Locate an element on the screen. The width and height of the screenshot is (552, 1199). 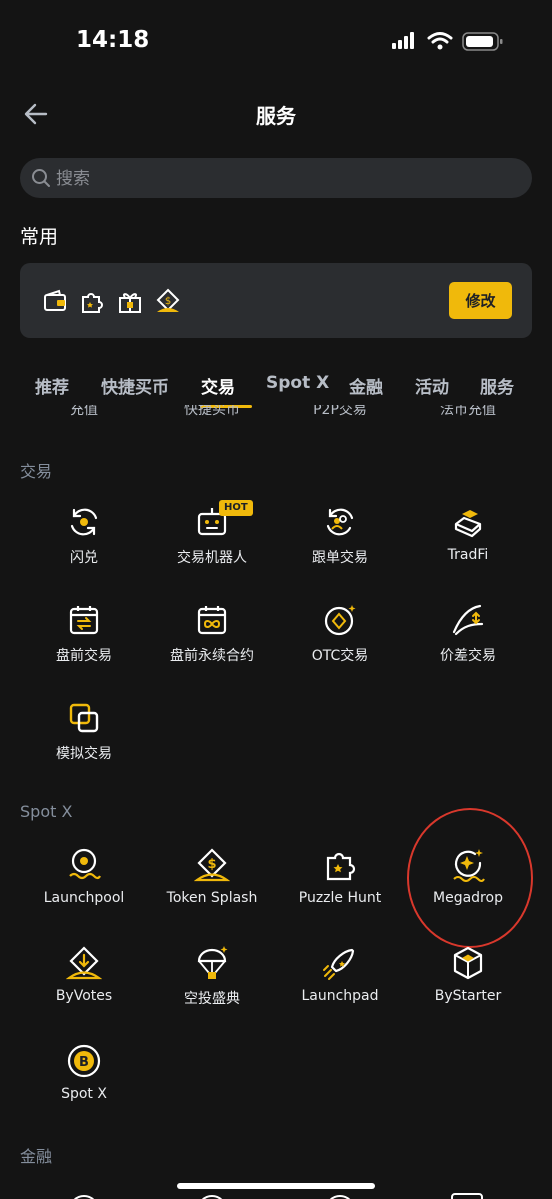
service-item-otc: OTC交易 is located at coordinates (340, 633).